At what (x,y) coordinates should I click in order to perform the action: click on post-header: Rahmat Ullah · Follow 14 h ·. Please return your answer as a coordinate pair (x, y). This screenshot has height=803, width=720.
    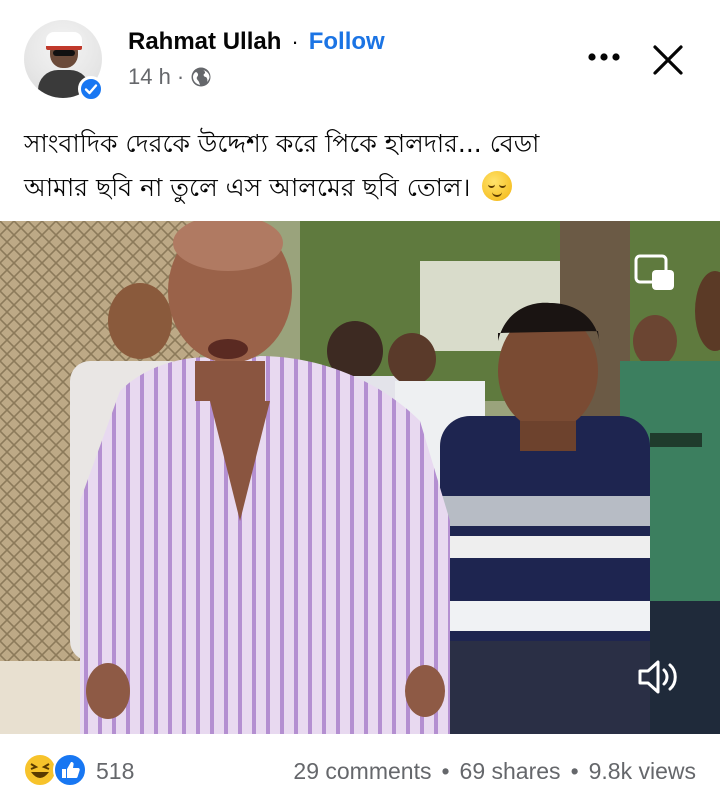
    Looking at the image, I should click on (360, 56).